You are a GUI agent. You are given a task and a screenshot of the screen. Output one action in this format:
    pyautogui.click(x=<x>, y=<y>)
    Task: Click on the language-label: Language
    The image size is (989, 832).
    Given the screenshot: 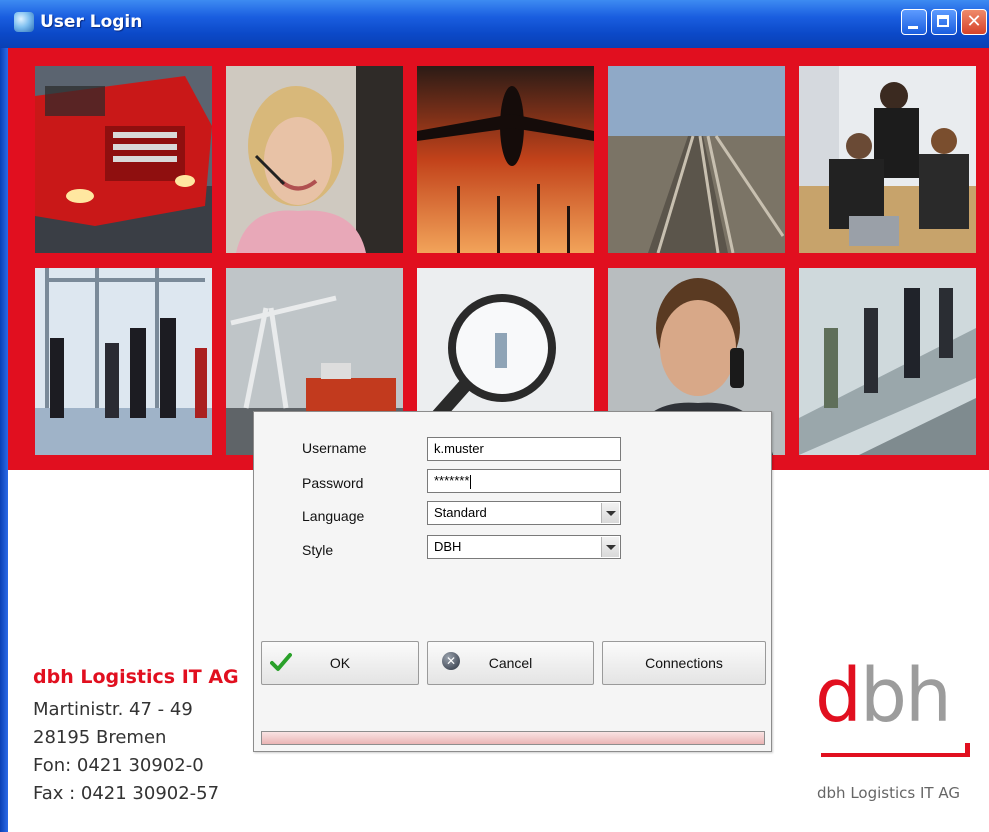 What is the action you would take?
    pyautogui.click(x=333, y=516)
    